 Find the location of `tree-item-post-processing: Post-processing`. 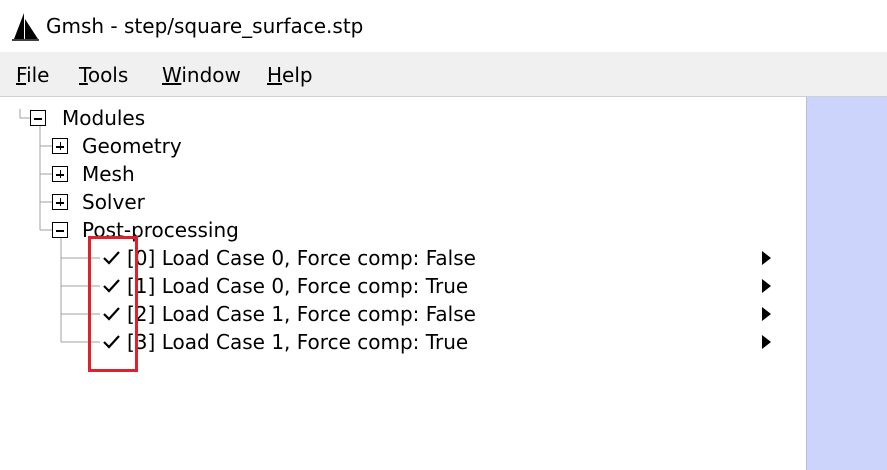

tree-item-post-processing: Post-processing is located at coordinates (160, 230).